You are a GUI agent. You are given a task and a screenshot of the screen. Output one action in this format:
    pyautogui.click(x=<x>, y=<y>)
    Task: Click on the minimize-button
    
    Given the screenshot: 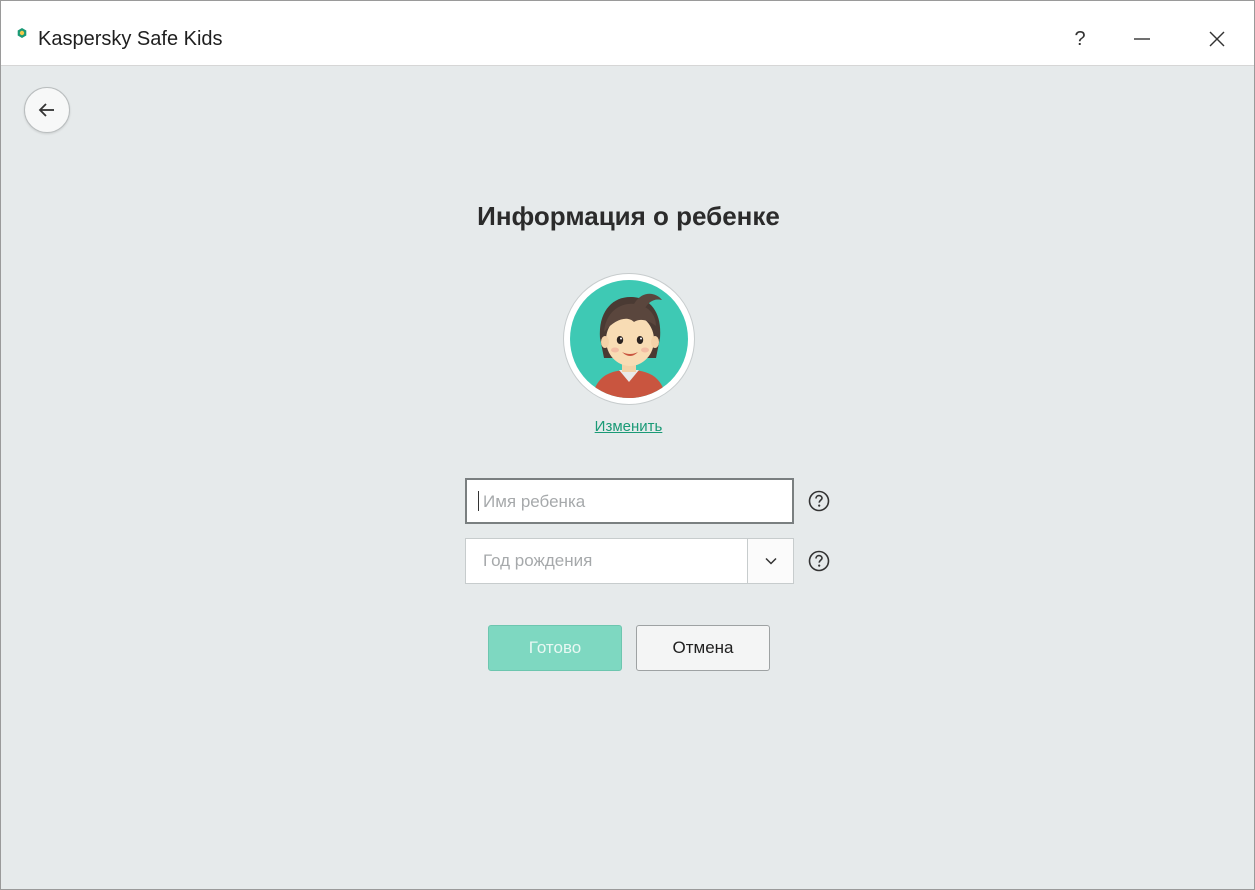 What is the action you would take?
    pyautogui.click(x=1142, y=39)
    